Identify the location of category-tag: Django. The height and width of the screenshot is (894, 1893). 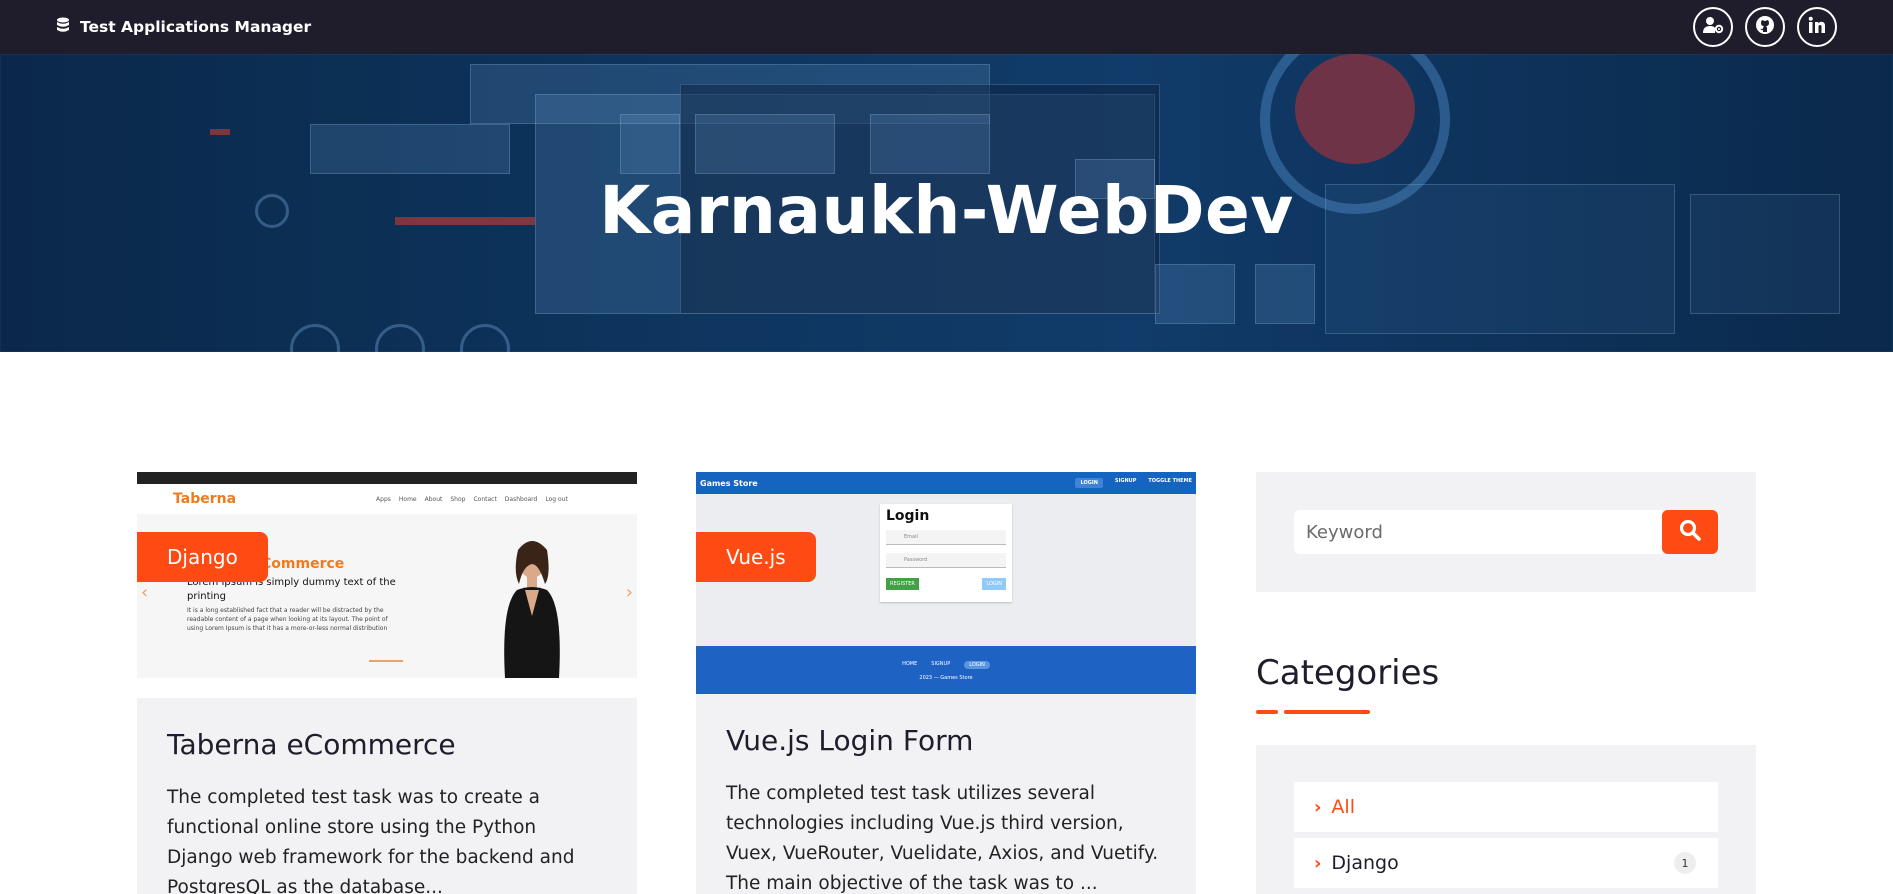
(202, 557).